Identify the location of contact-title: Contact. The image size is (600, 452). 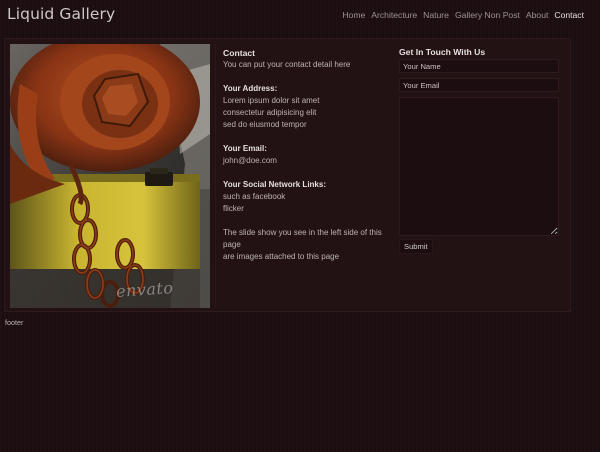
(239, 53).